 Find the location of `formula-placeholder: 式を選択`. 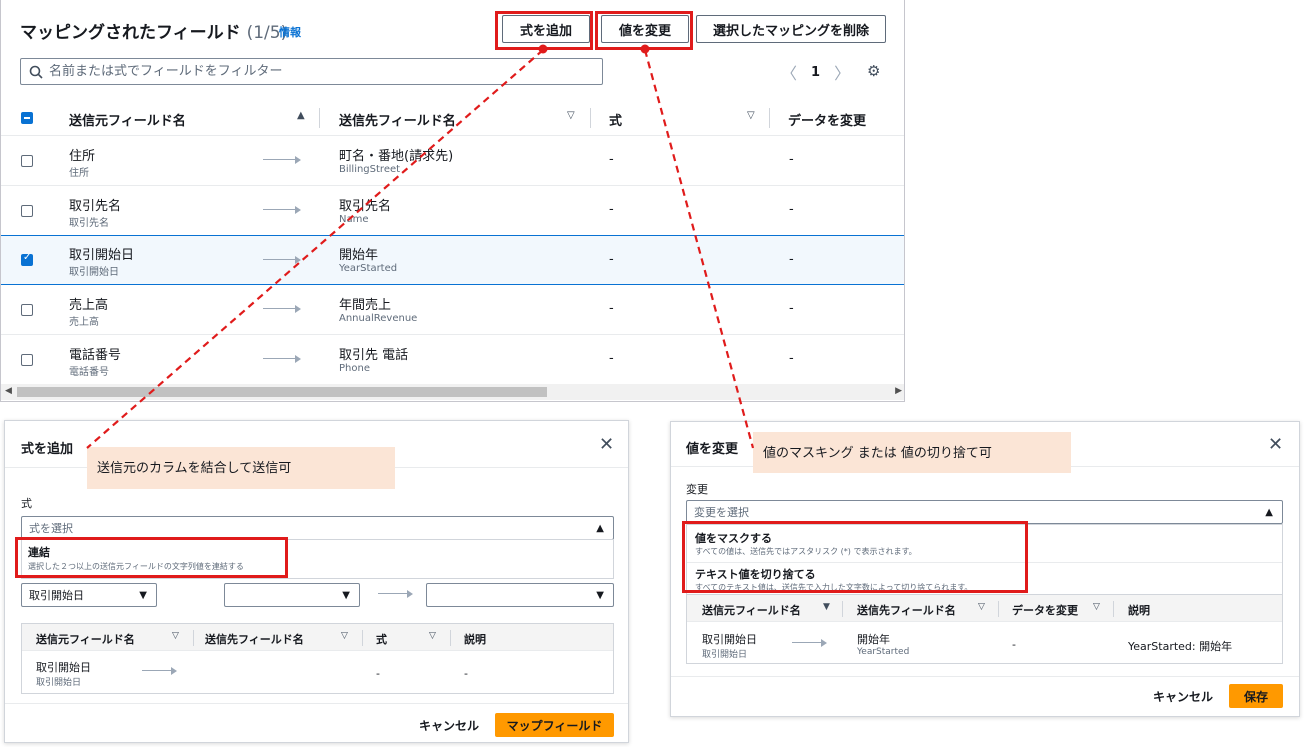

formula-placeholder: 式を選択 is located at coordinates (51, 528).